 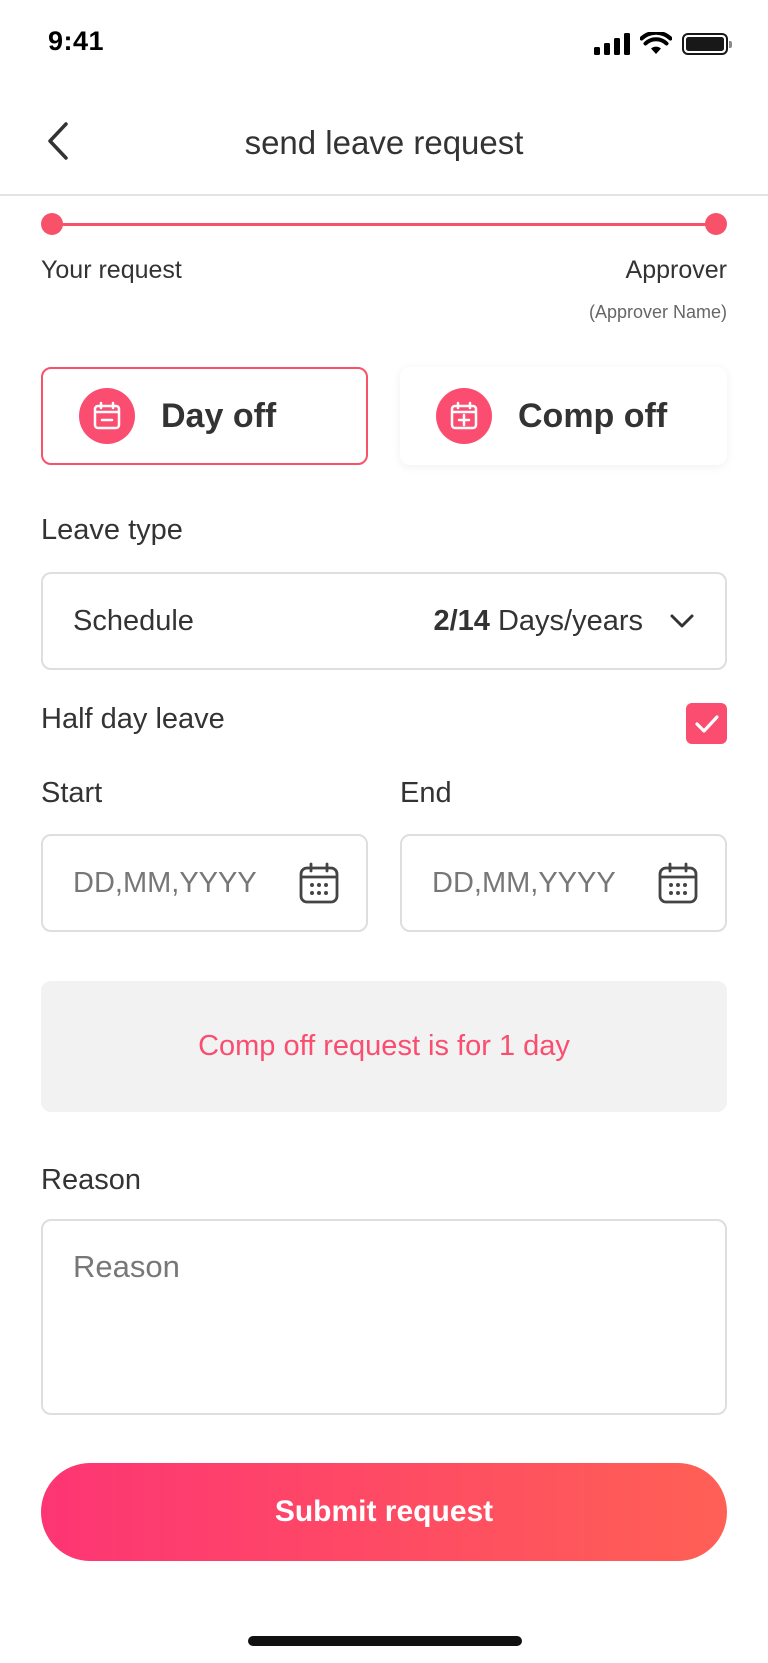 I want to click on start-date-field: DD,MM,YYYY, so click(x=204, y=883).